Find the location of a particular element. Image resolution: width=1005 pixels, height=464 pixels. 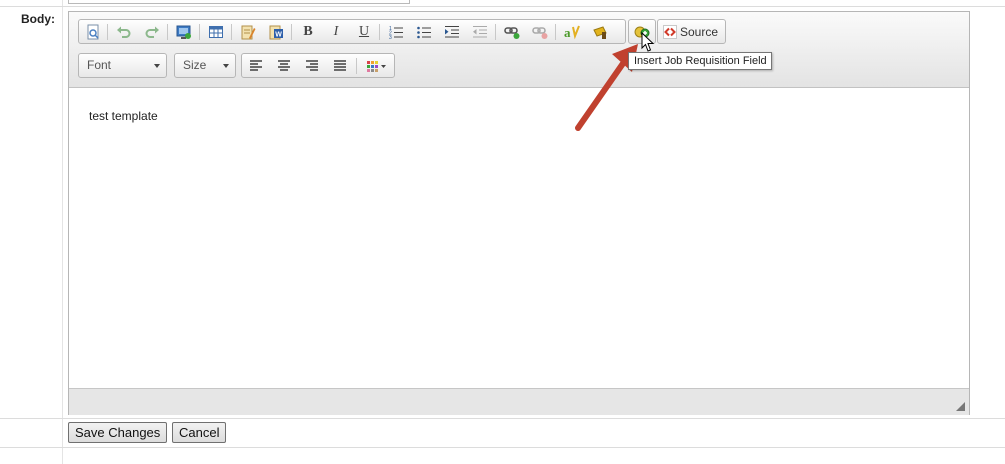

body-label: Body: is located at coordinates (38, 19).